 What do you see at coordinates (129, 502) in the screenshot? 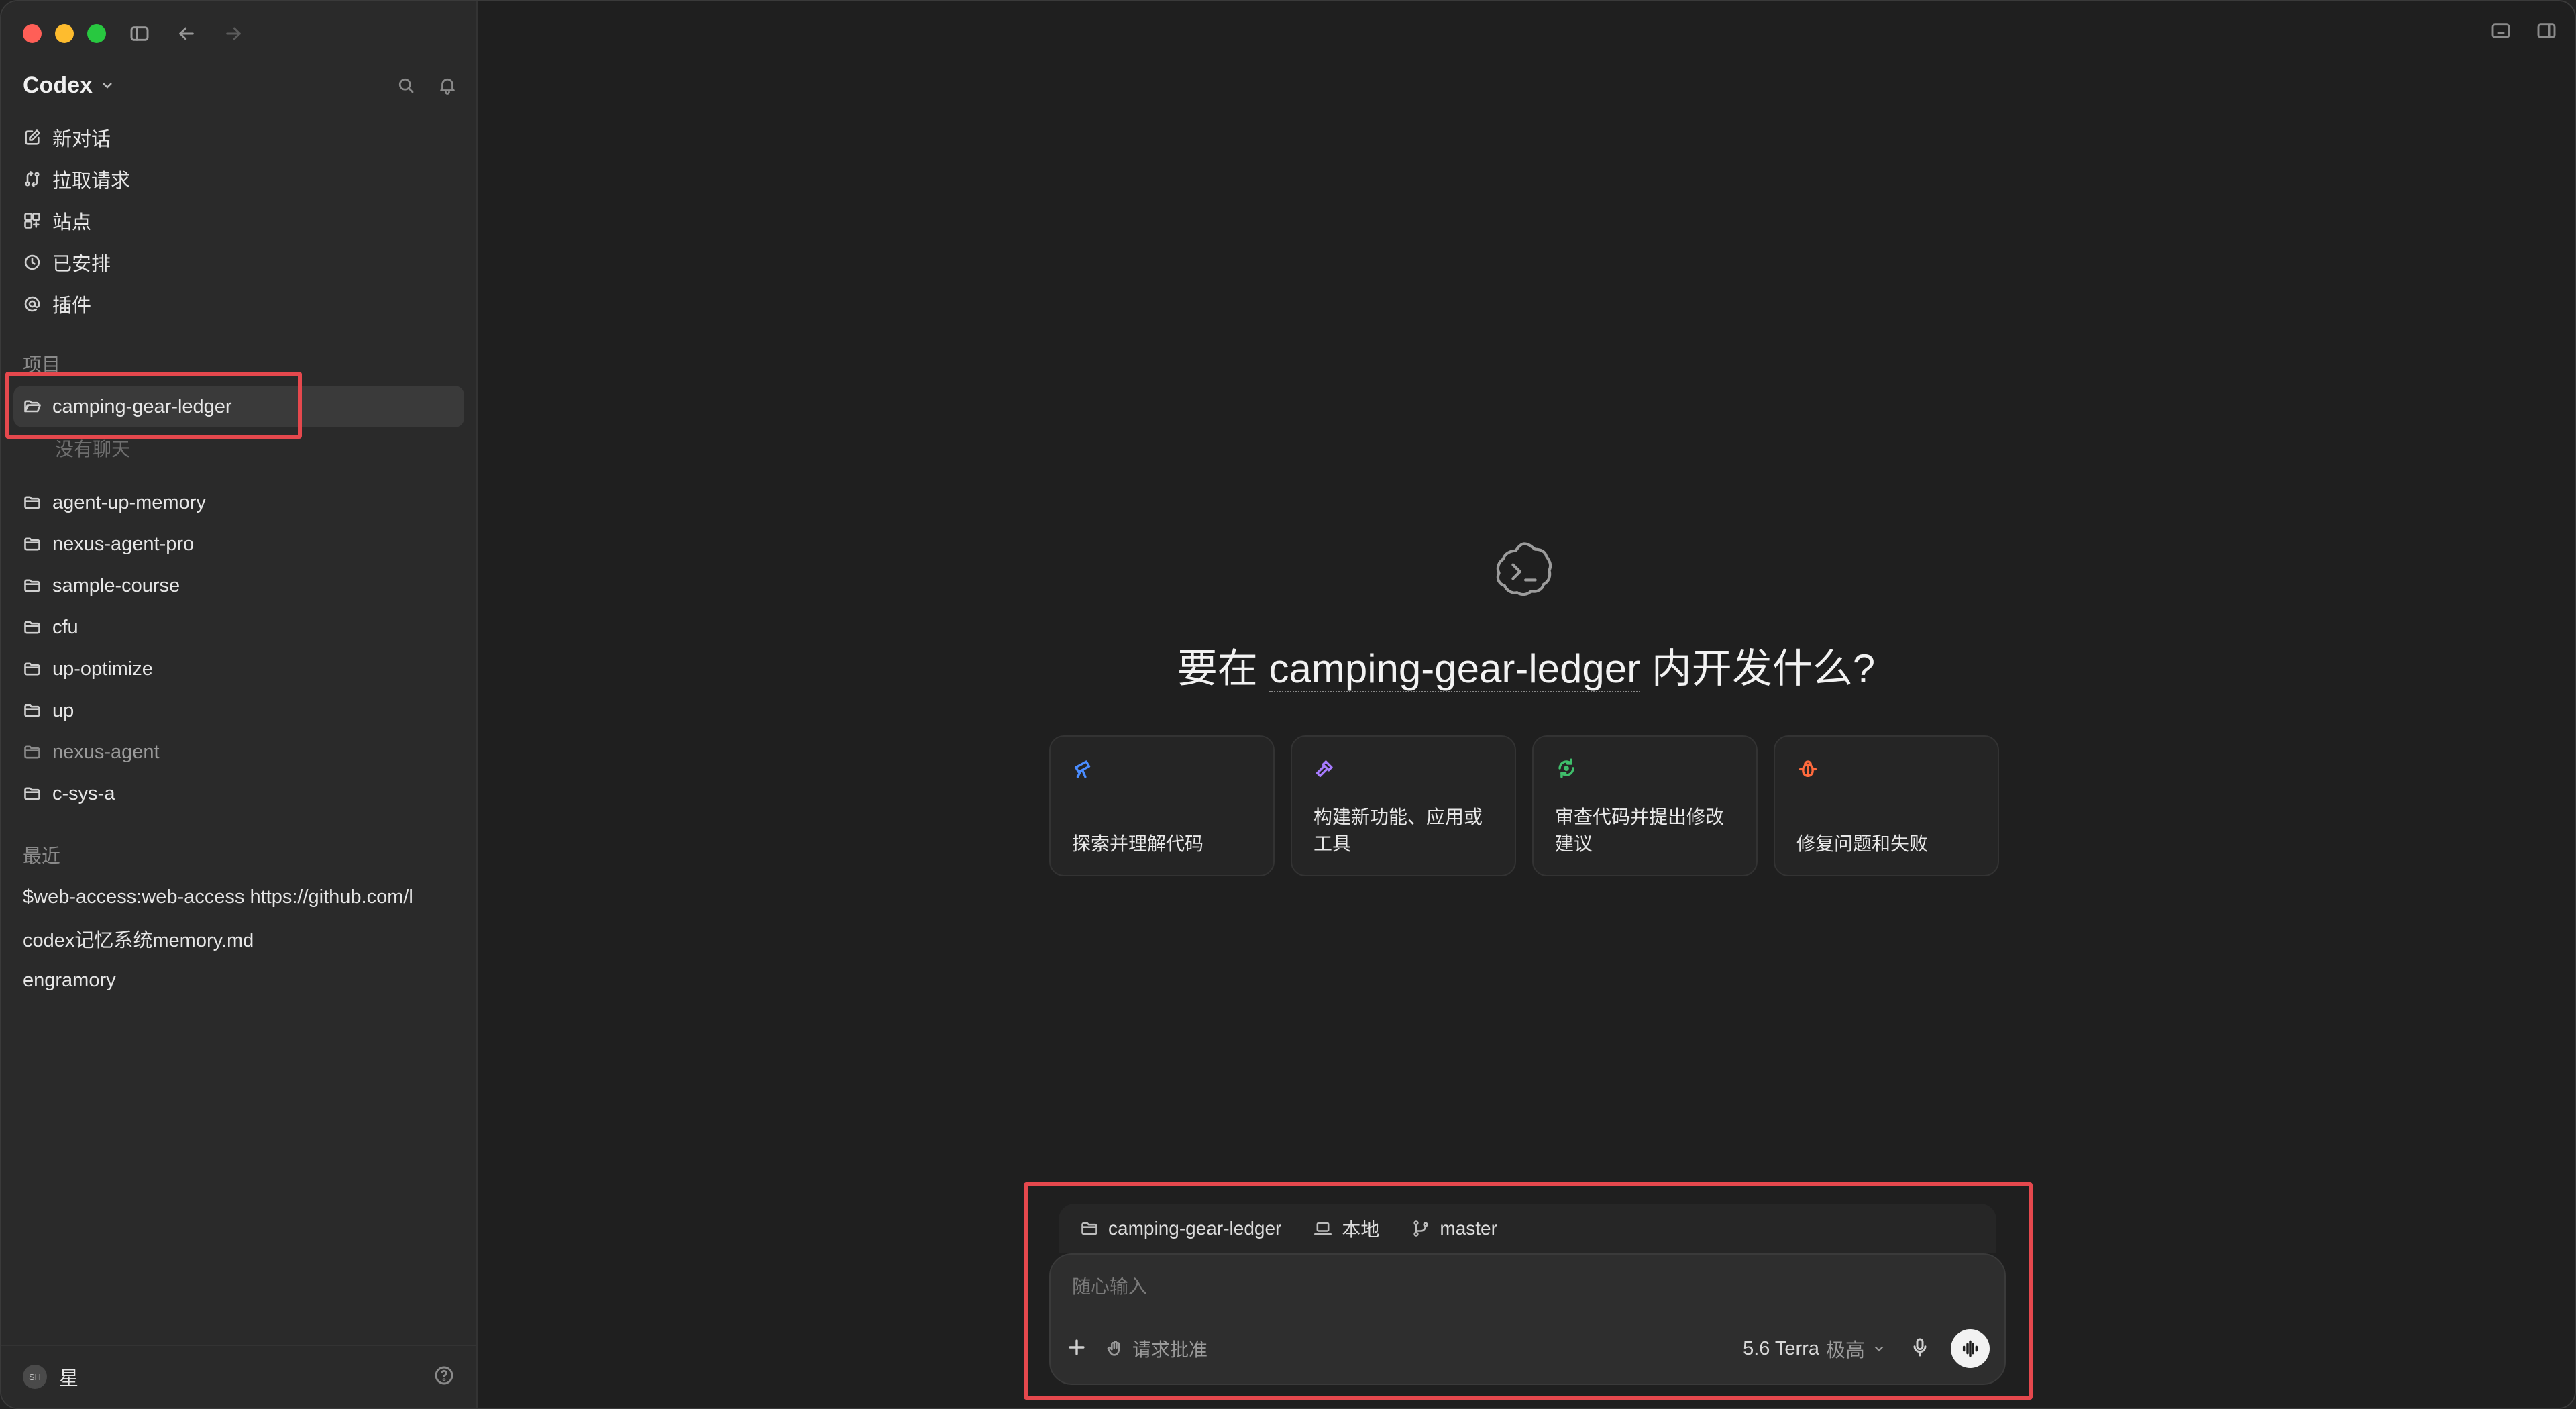
I see `project-label: agent-up-memory` at bounding box center [129, 502].